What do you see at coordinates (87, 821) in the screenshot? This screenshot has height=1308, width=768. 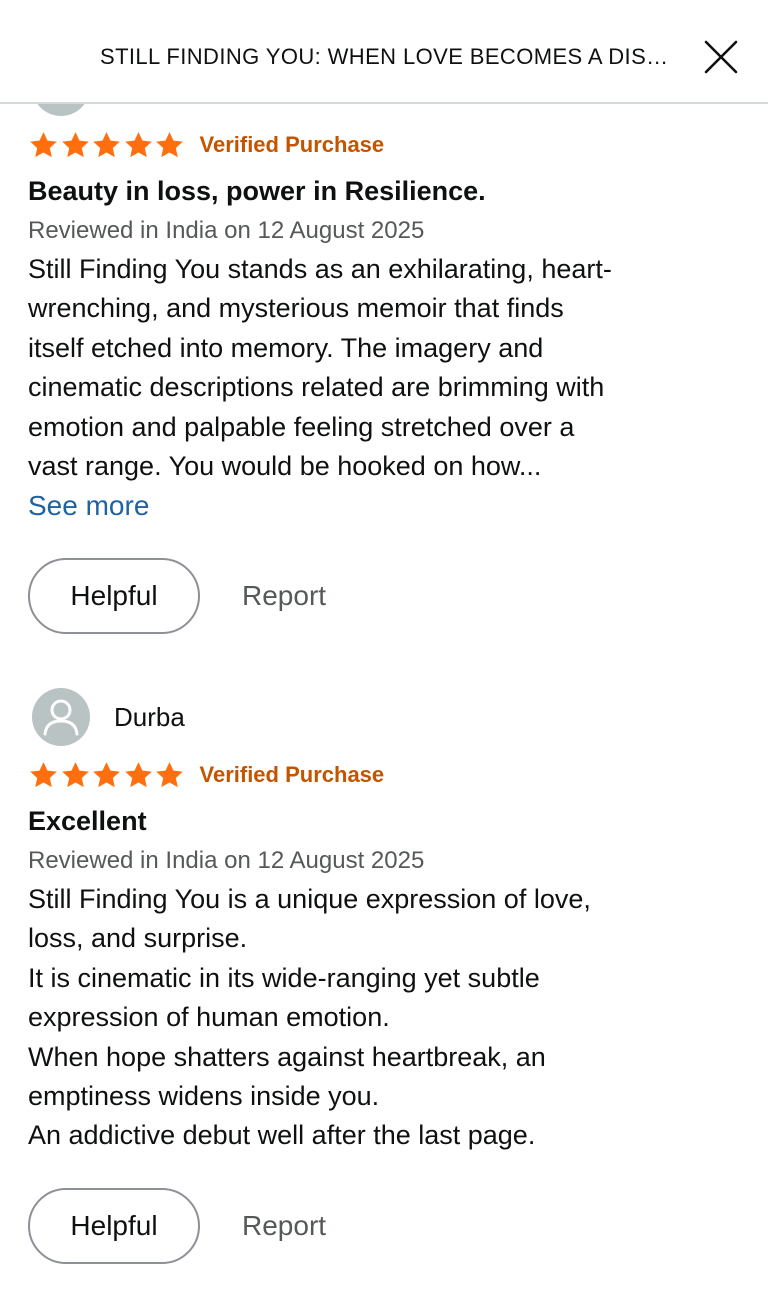 I see `review-title: Excellent` at bounding box center [87, 821].